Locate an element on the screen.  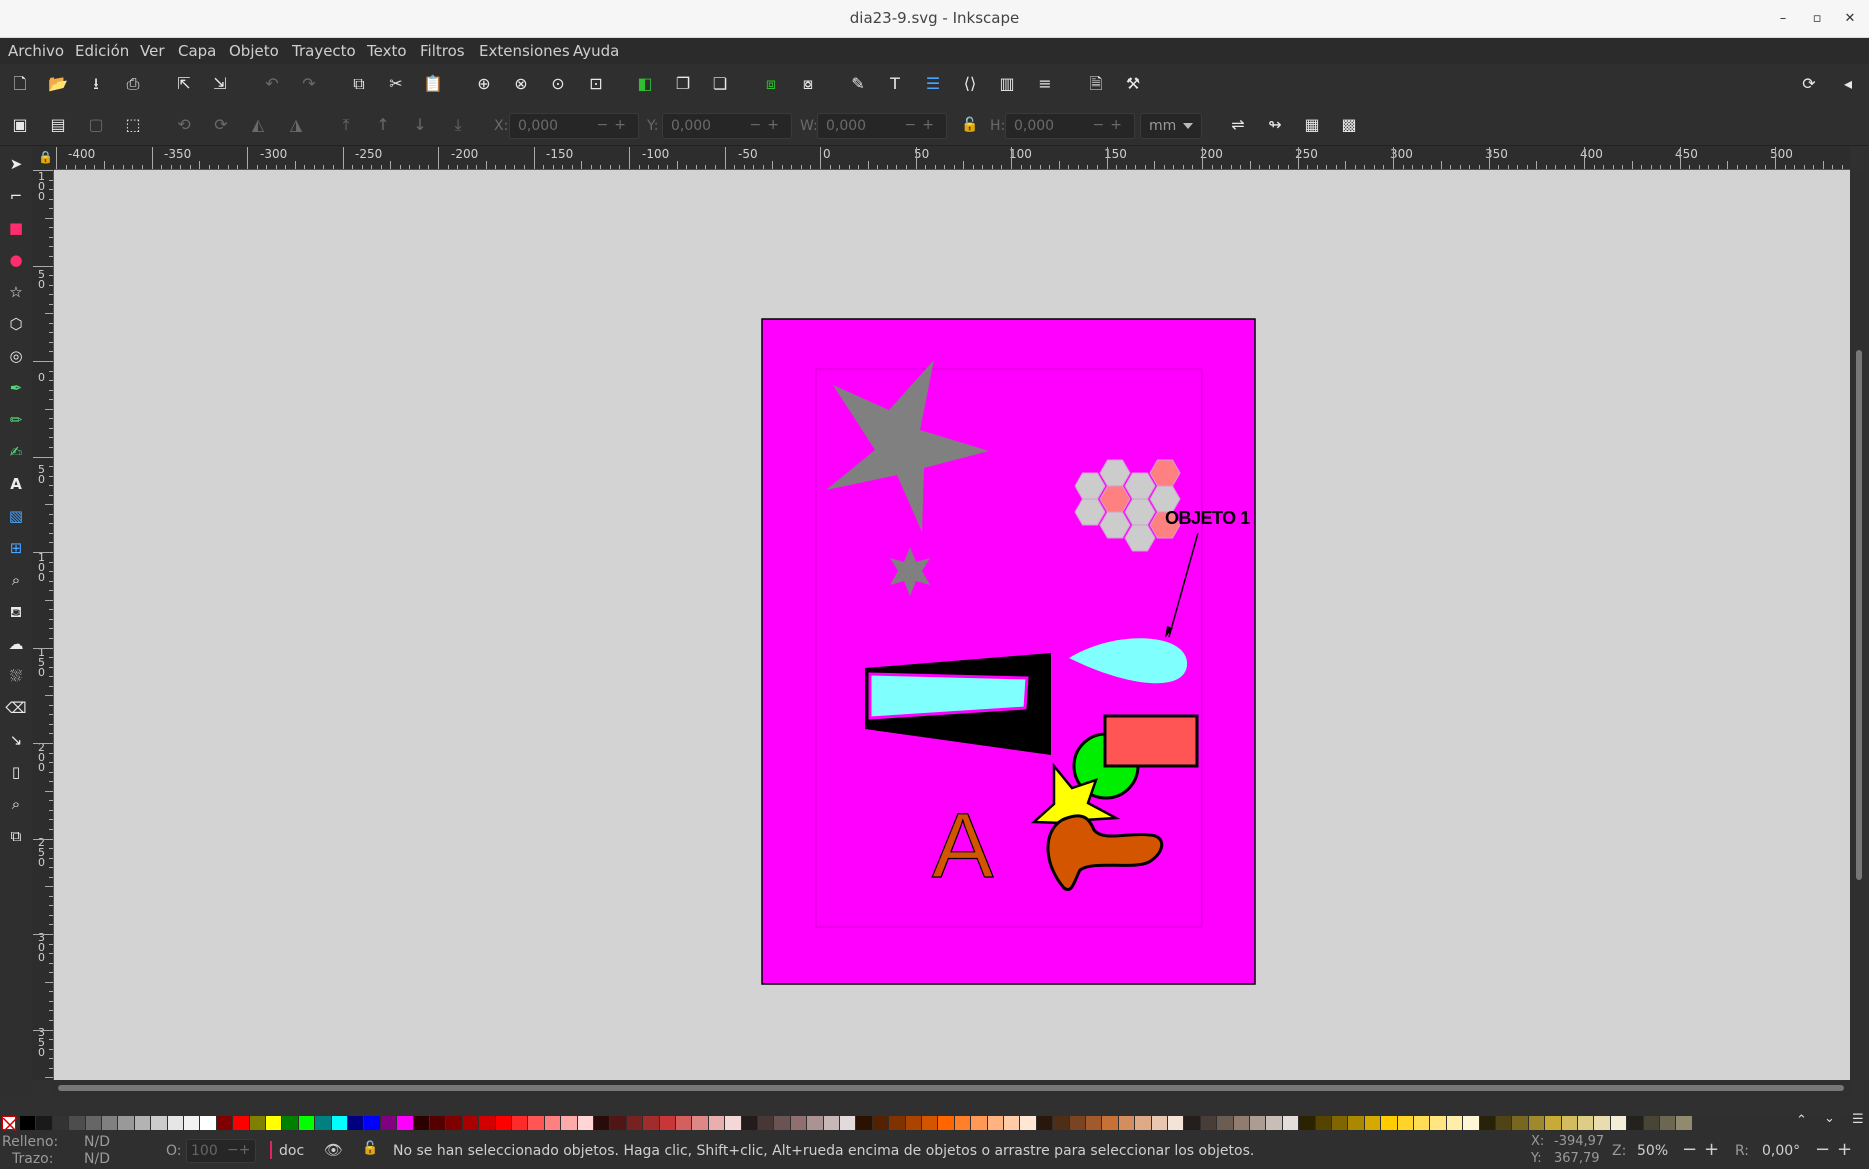
snap-icon: ⟳ is located at coordinates (1809, 84).